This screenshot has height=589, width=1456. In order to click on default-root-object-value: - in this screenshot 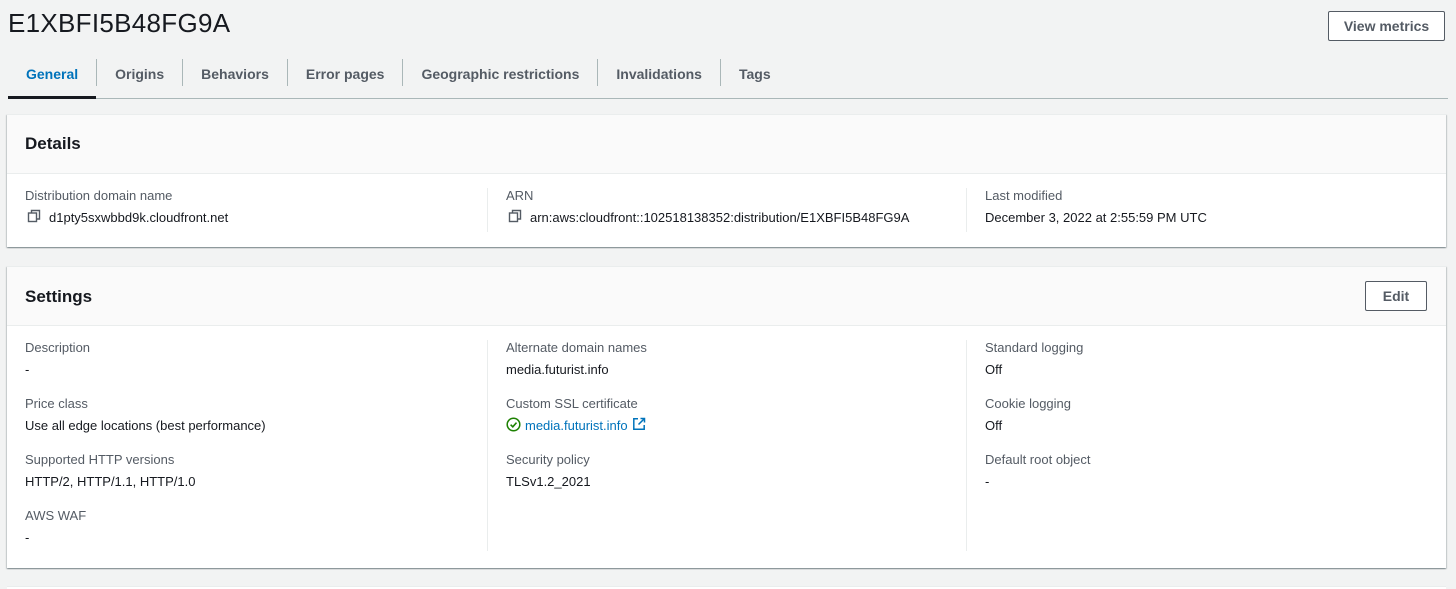, I will do `click(987, 481)`.